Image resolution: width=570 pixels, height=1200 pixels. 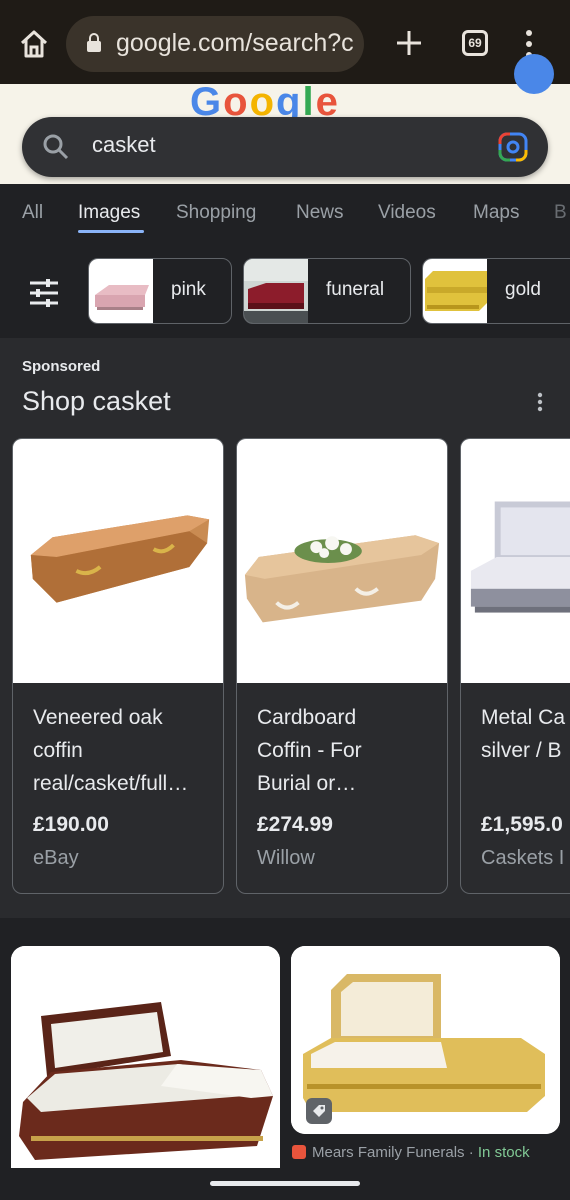 I want to click on avatar, so click(x=534, y=74).